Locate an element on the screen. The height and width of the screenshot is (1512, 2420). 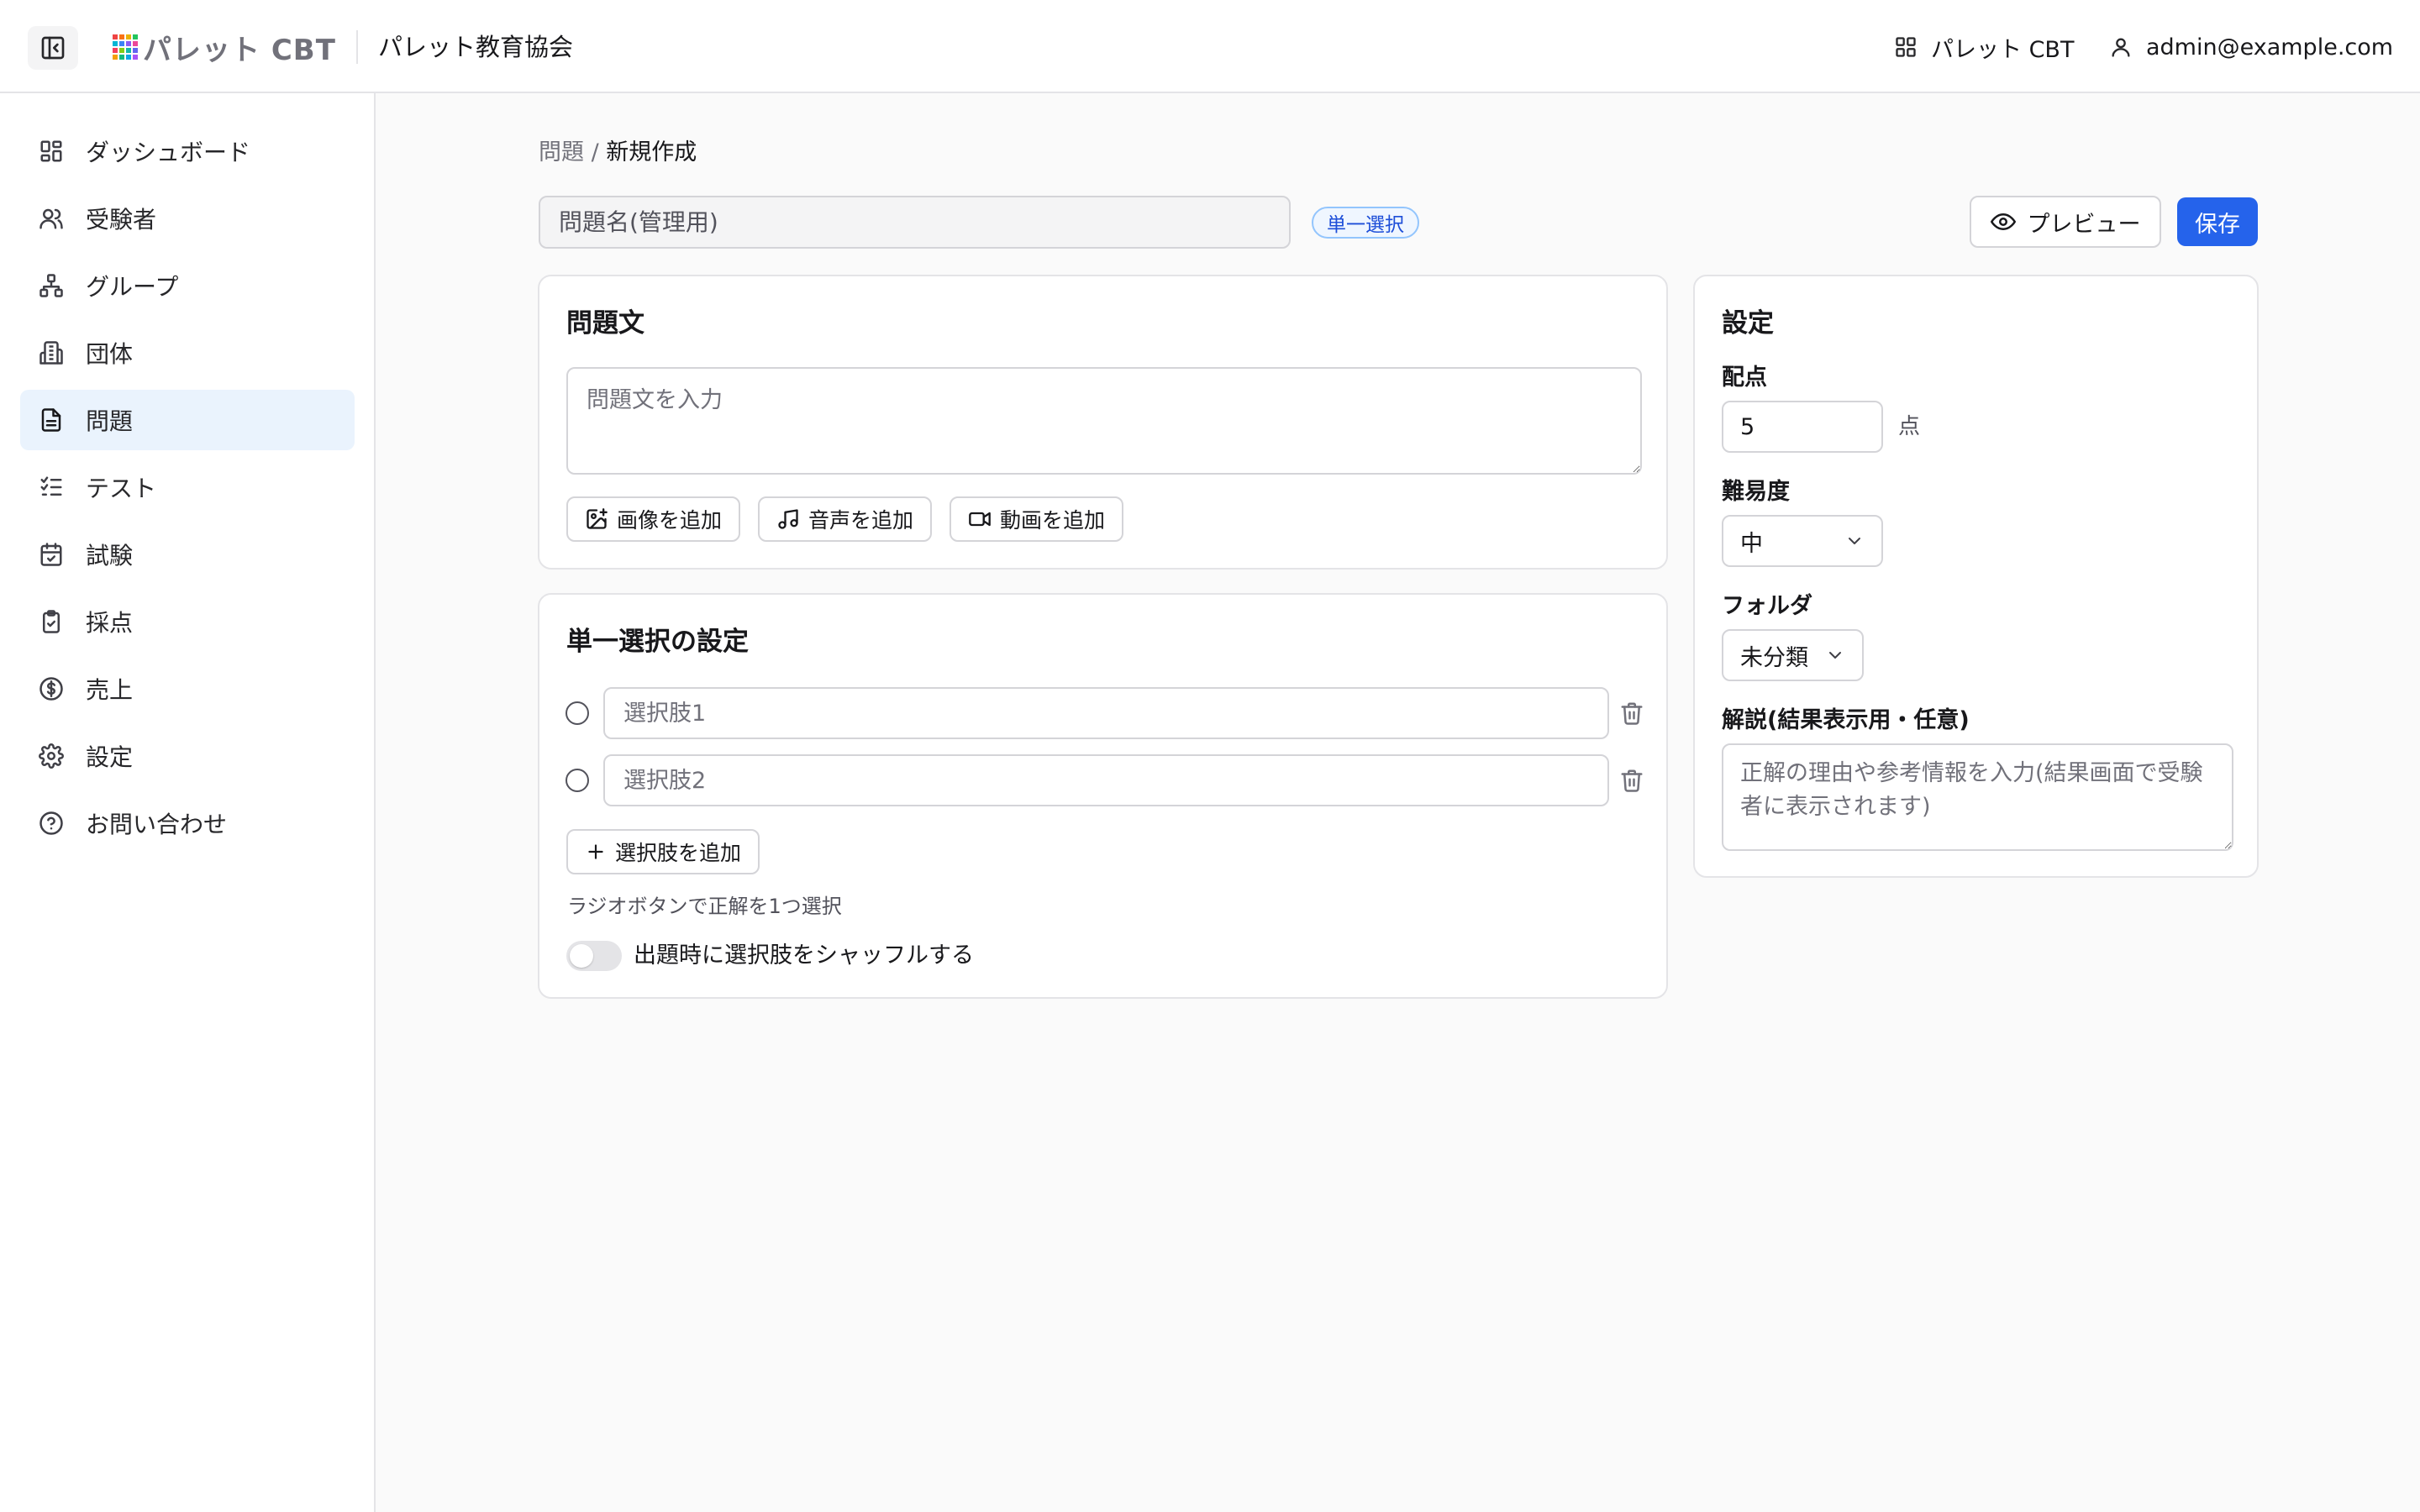
sidebar-item-label: お問い合わせ is located at coordinates (157, 824).